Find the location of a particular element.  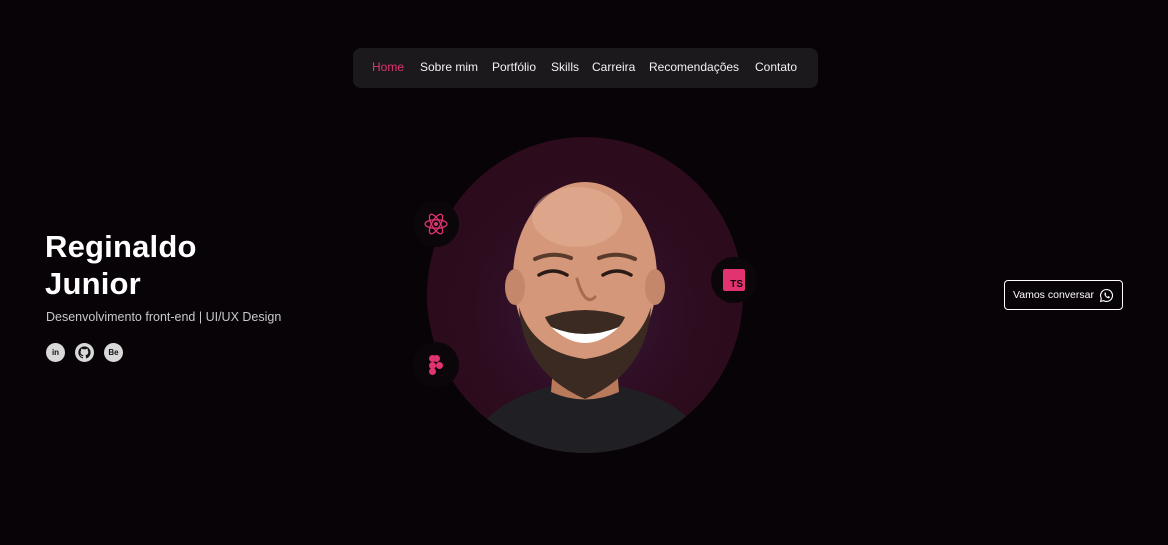

figma-badge is located at coordinates (436, 365).